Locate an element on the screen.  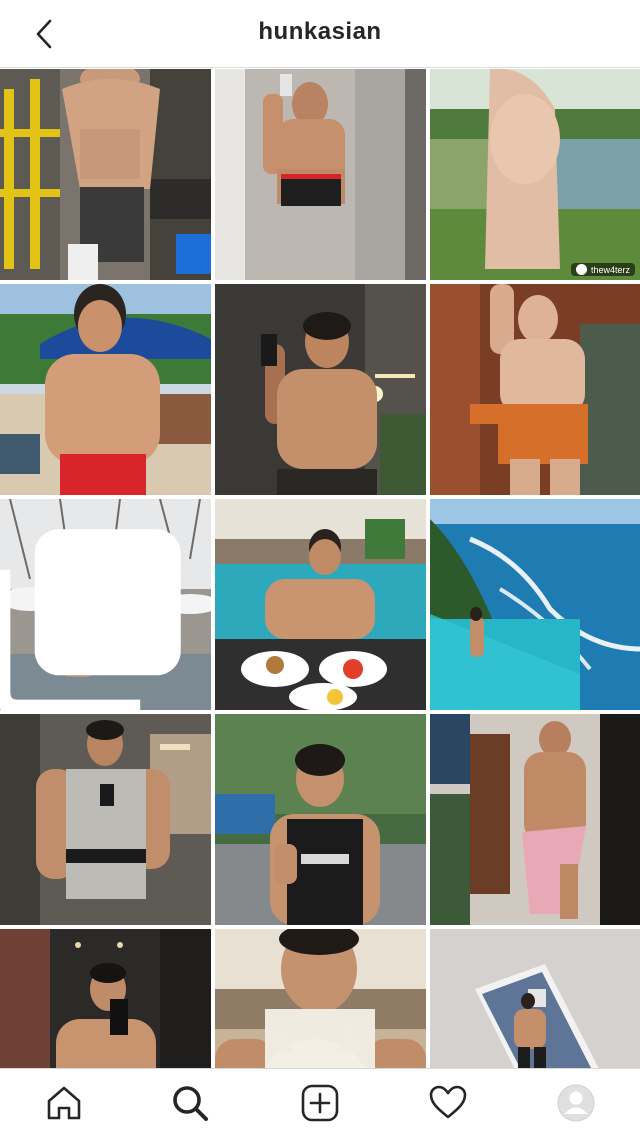
nav-search-button is located at coordinates (190, 1103).